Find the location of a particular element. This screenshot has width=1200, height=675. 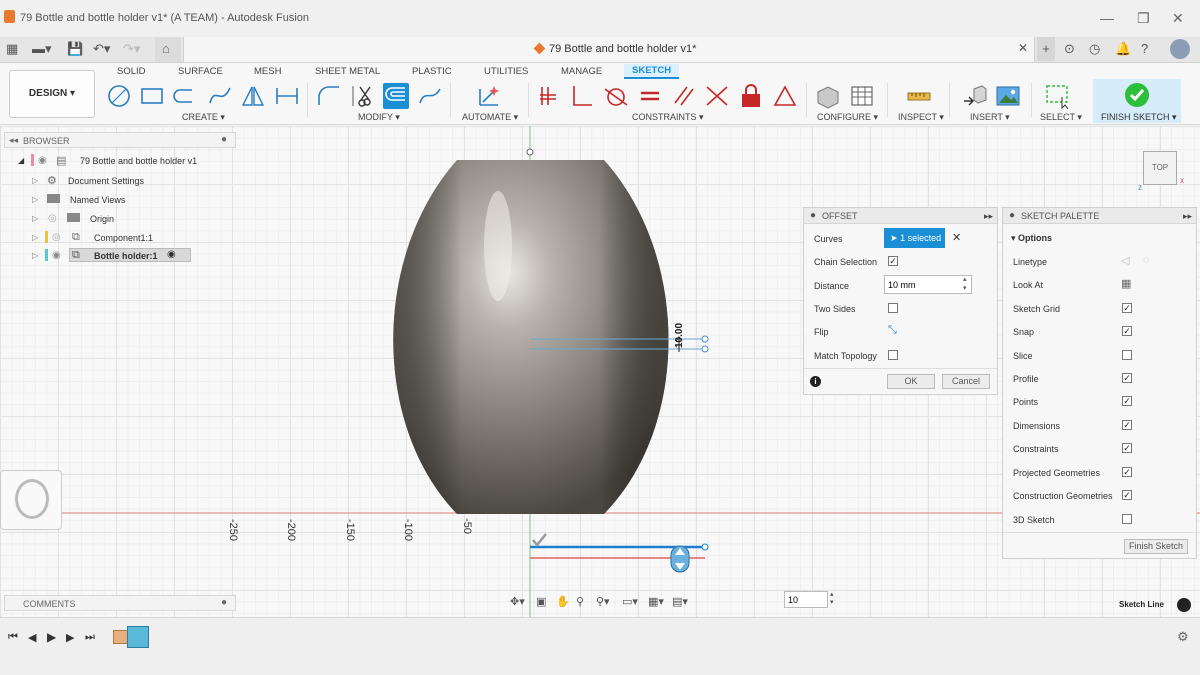

pin-icon: ● is located at coordinates (224, 139).